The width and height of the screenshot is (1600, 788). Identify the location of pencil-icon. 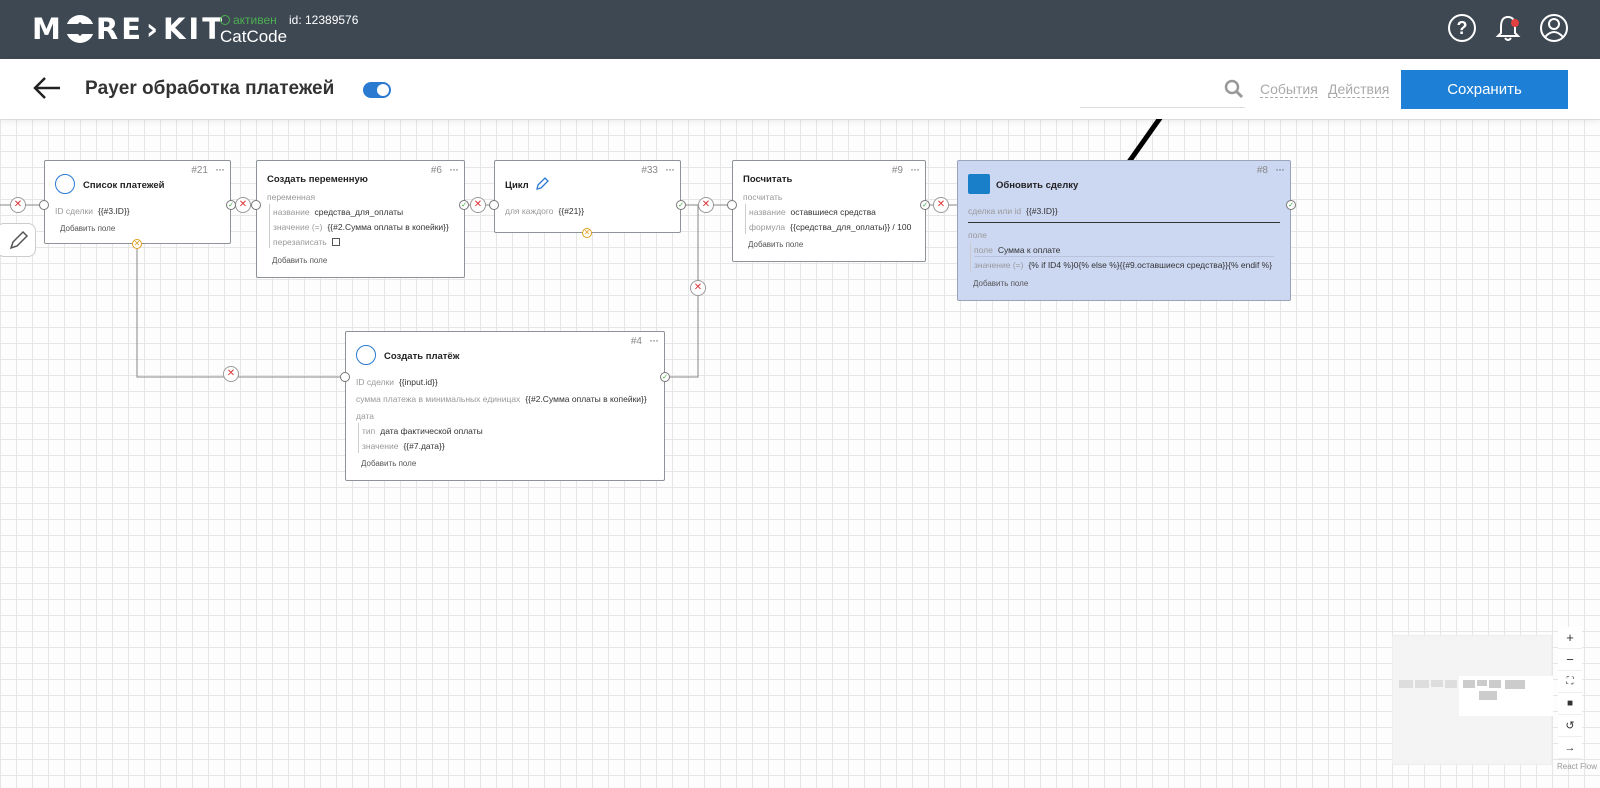
(542, 184).